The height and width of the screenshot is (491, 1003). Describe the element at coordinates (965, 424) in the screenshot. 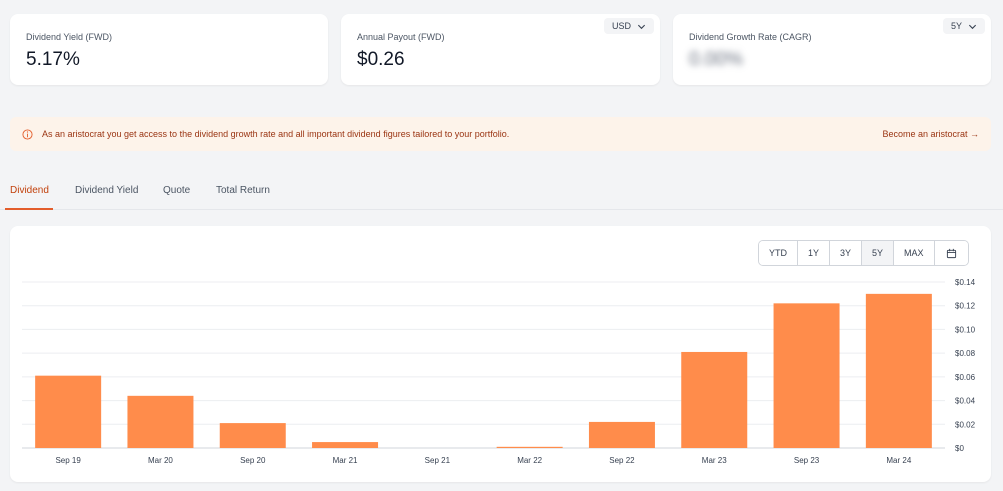

I see `y-tick-label: $0.02` at that location.